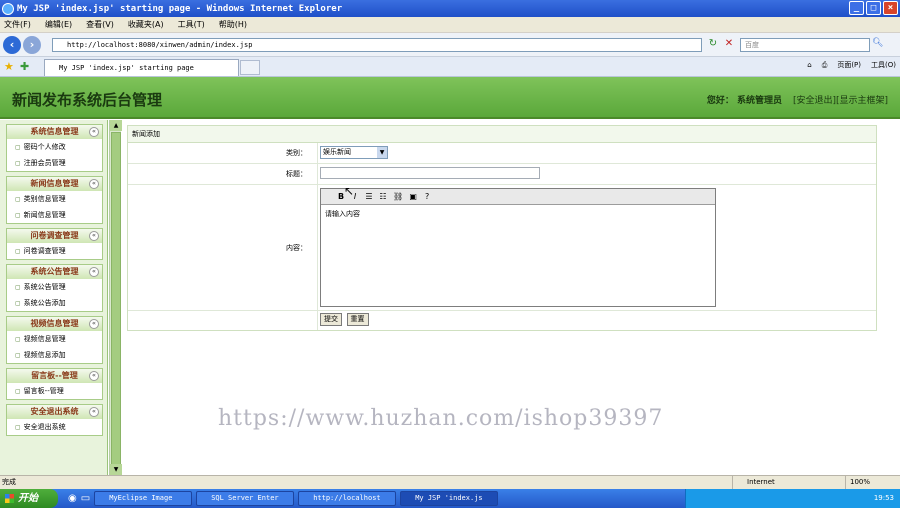  Describe the element at coordinates (223, 174) in the screenshot. I see `subject-label: 标题：` at that location.